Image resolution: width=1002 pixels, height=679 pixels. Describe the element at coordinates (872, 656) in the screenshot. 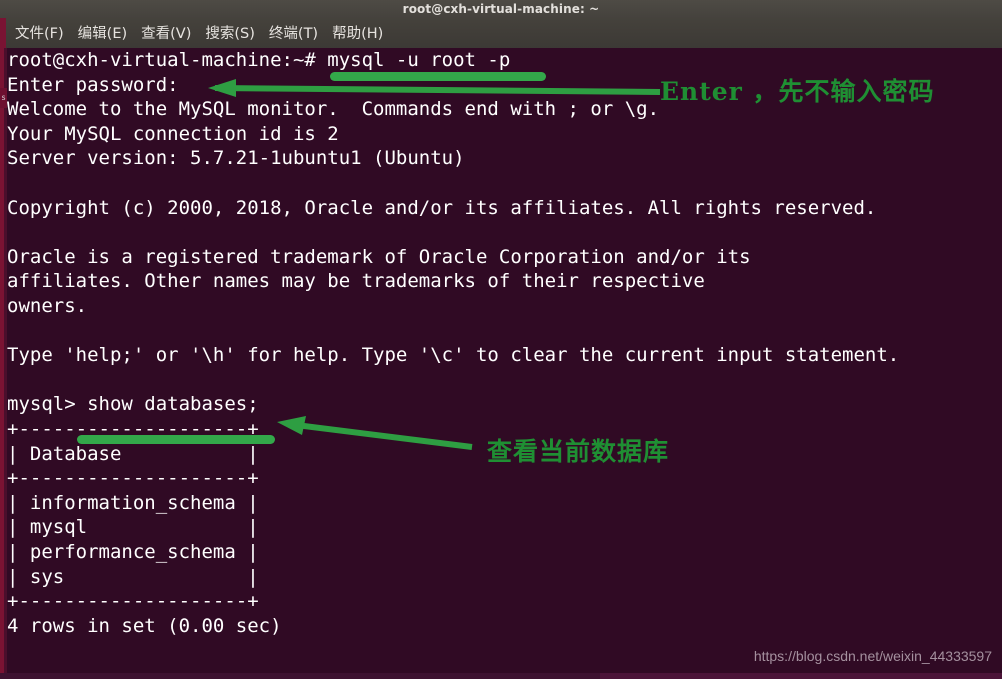

I see `watermark-url: https://blog.csdn.net/weixin_44333597` at that location.